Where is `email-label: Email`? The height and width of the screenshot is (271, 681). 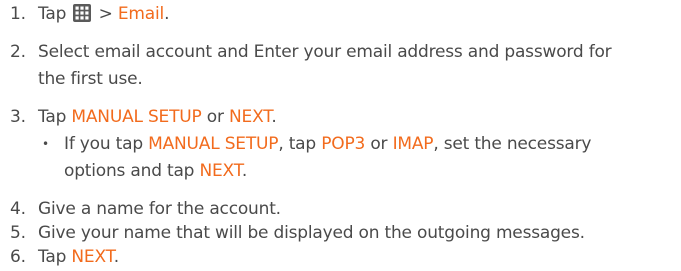 email-label: Email is located at coordinates (141, 14).